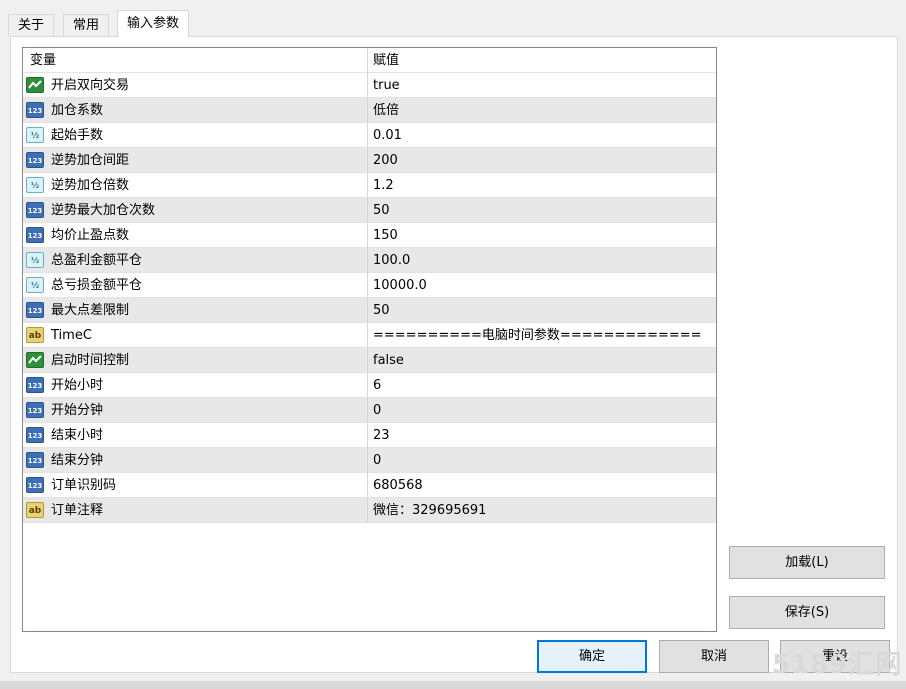  What do you see at coordinates (542, 510) in the screenshot?
I see `value-cell: 微信：329695691` at bounding box center [542, 510].